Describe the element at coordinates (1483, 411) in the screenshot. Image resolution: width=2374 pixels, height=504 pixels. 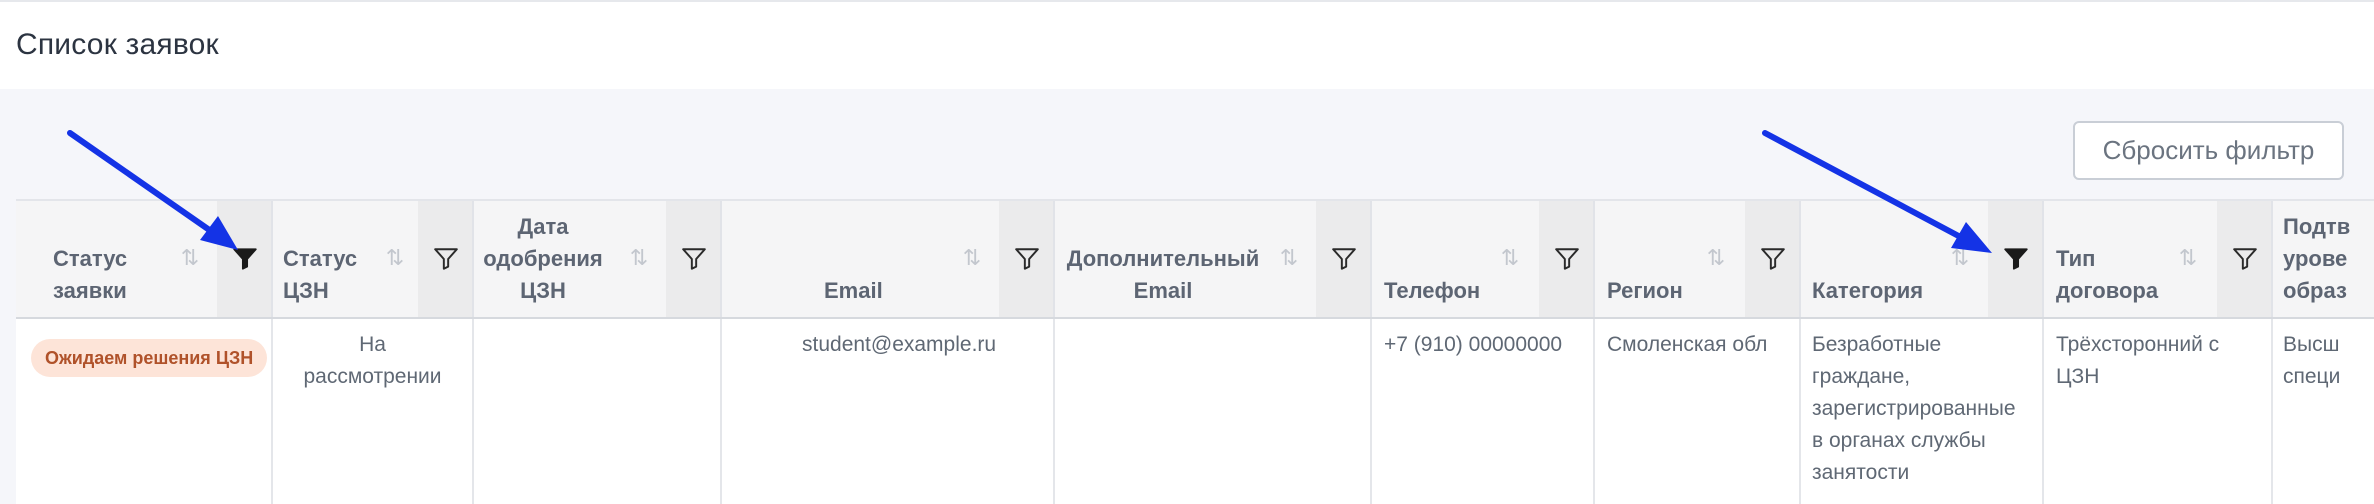
I see `cell-phone: +7 (910) 00000000` at that location.